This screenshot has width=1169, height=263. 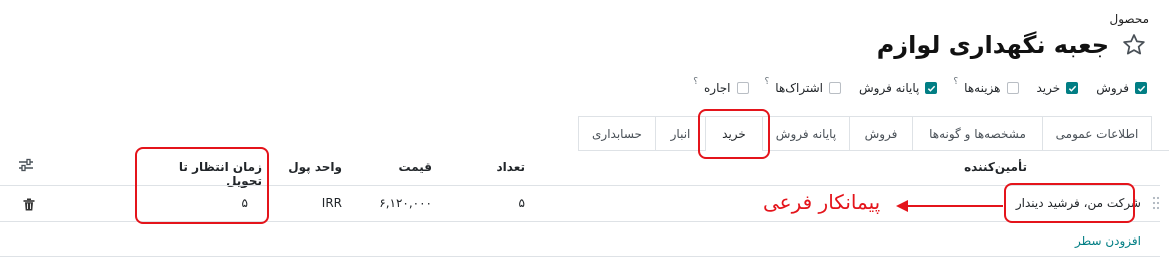 I want to click on footer-divider, so click(x=580, y=256).